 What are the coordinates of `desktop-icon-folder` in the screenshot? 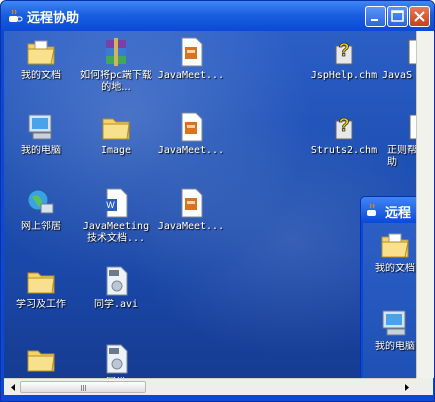 It's located at (41, 360).